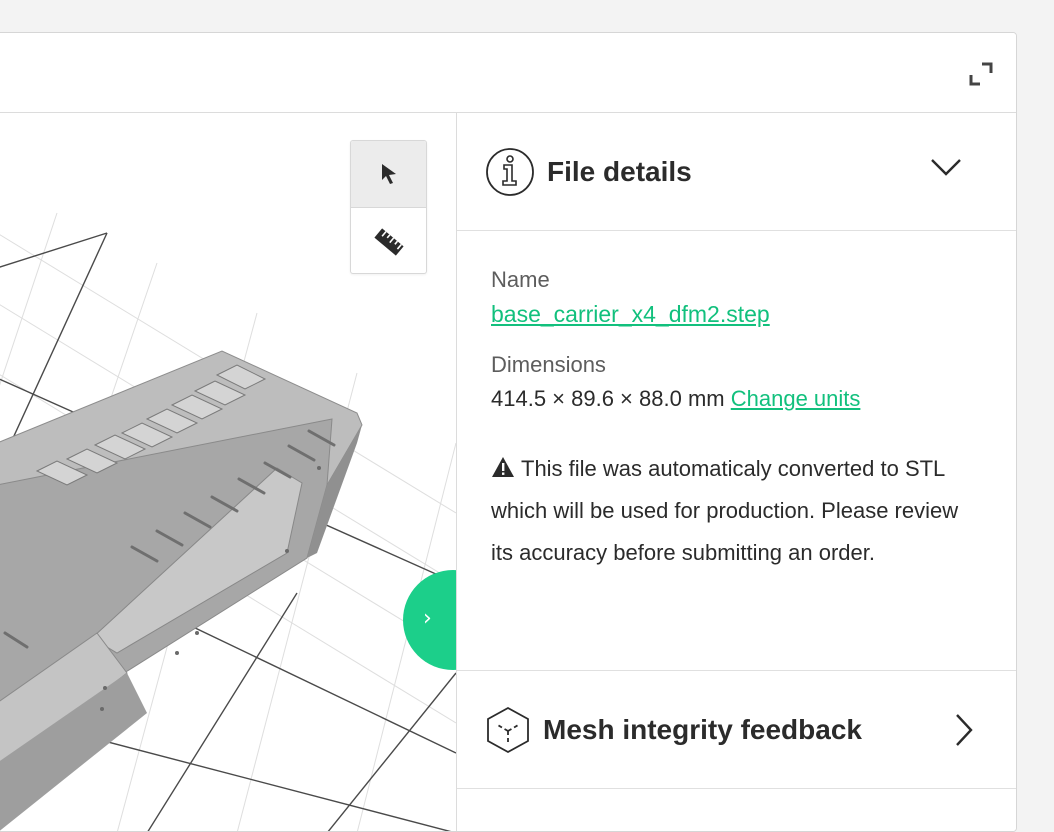  I want to click on mesh-integrity-header: Mesh integrity feedback, so click(736, 730).